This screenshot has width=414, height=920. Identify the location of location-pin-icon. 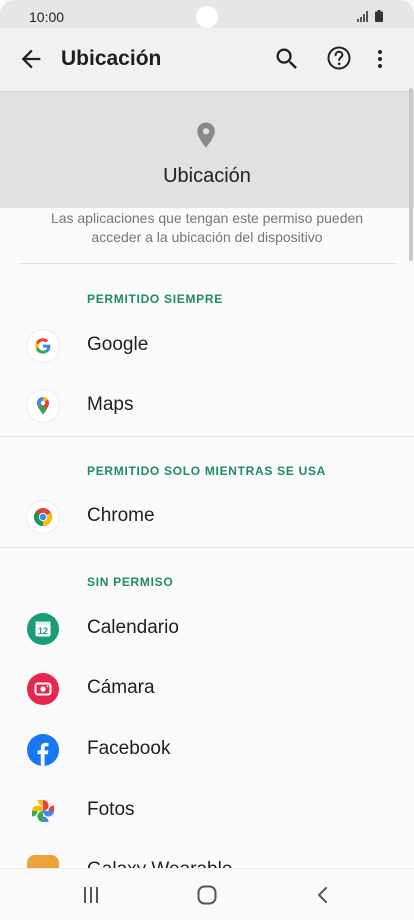
(206, 135).